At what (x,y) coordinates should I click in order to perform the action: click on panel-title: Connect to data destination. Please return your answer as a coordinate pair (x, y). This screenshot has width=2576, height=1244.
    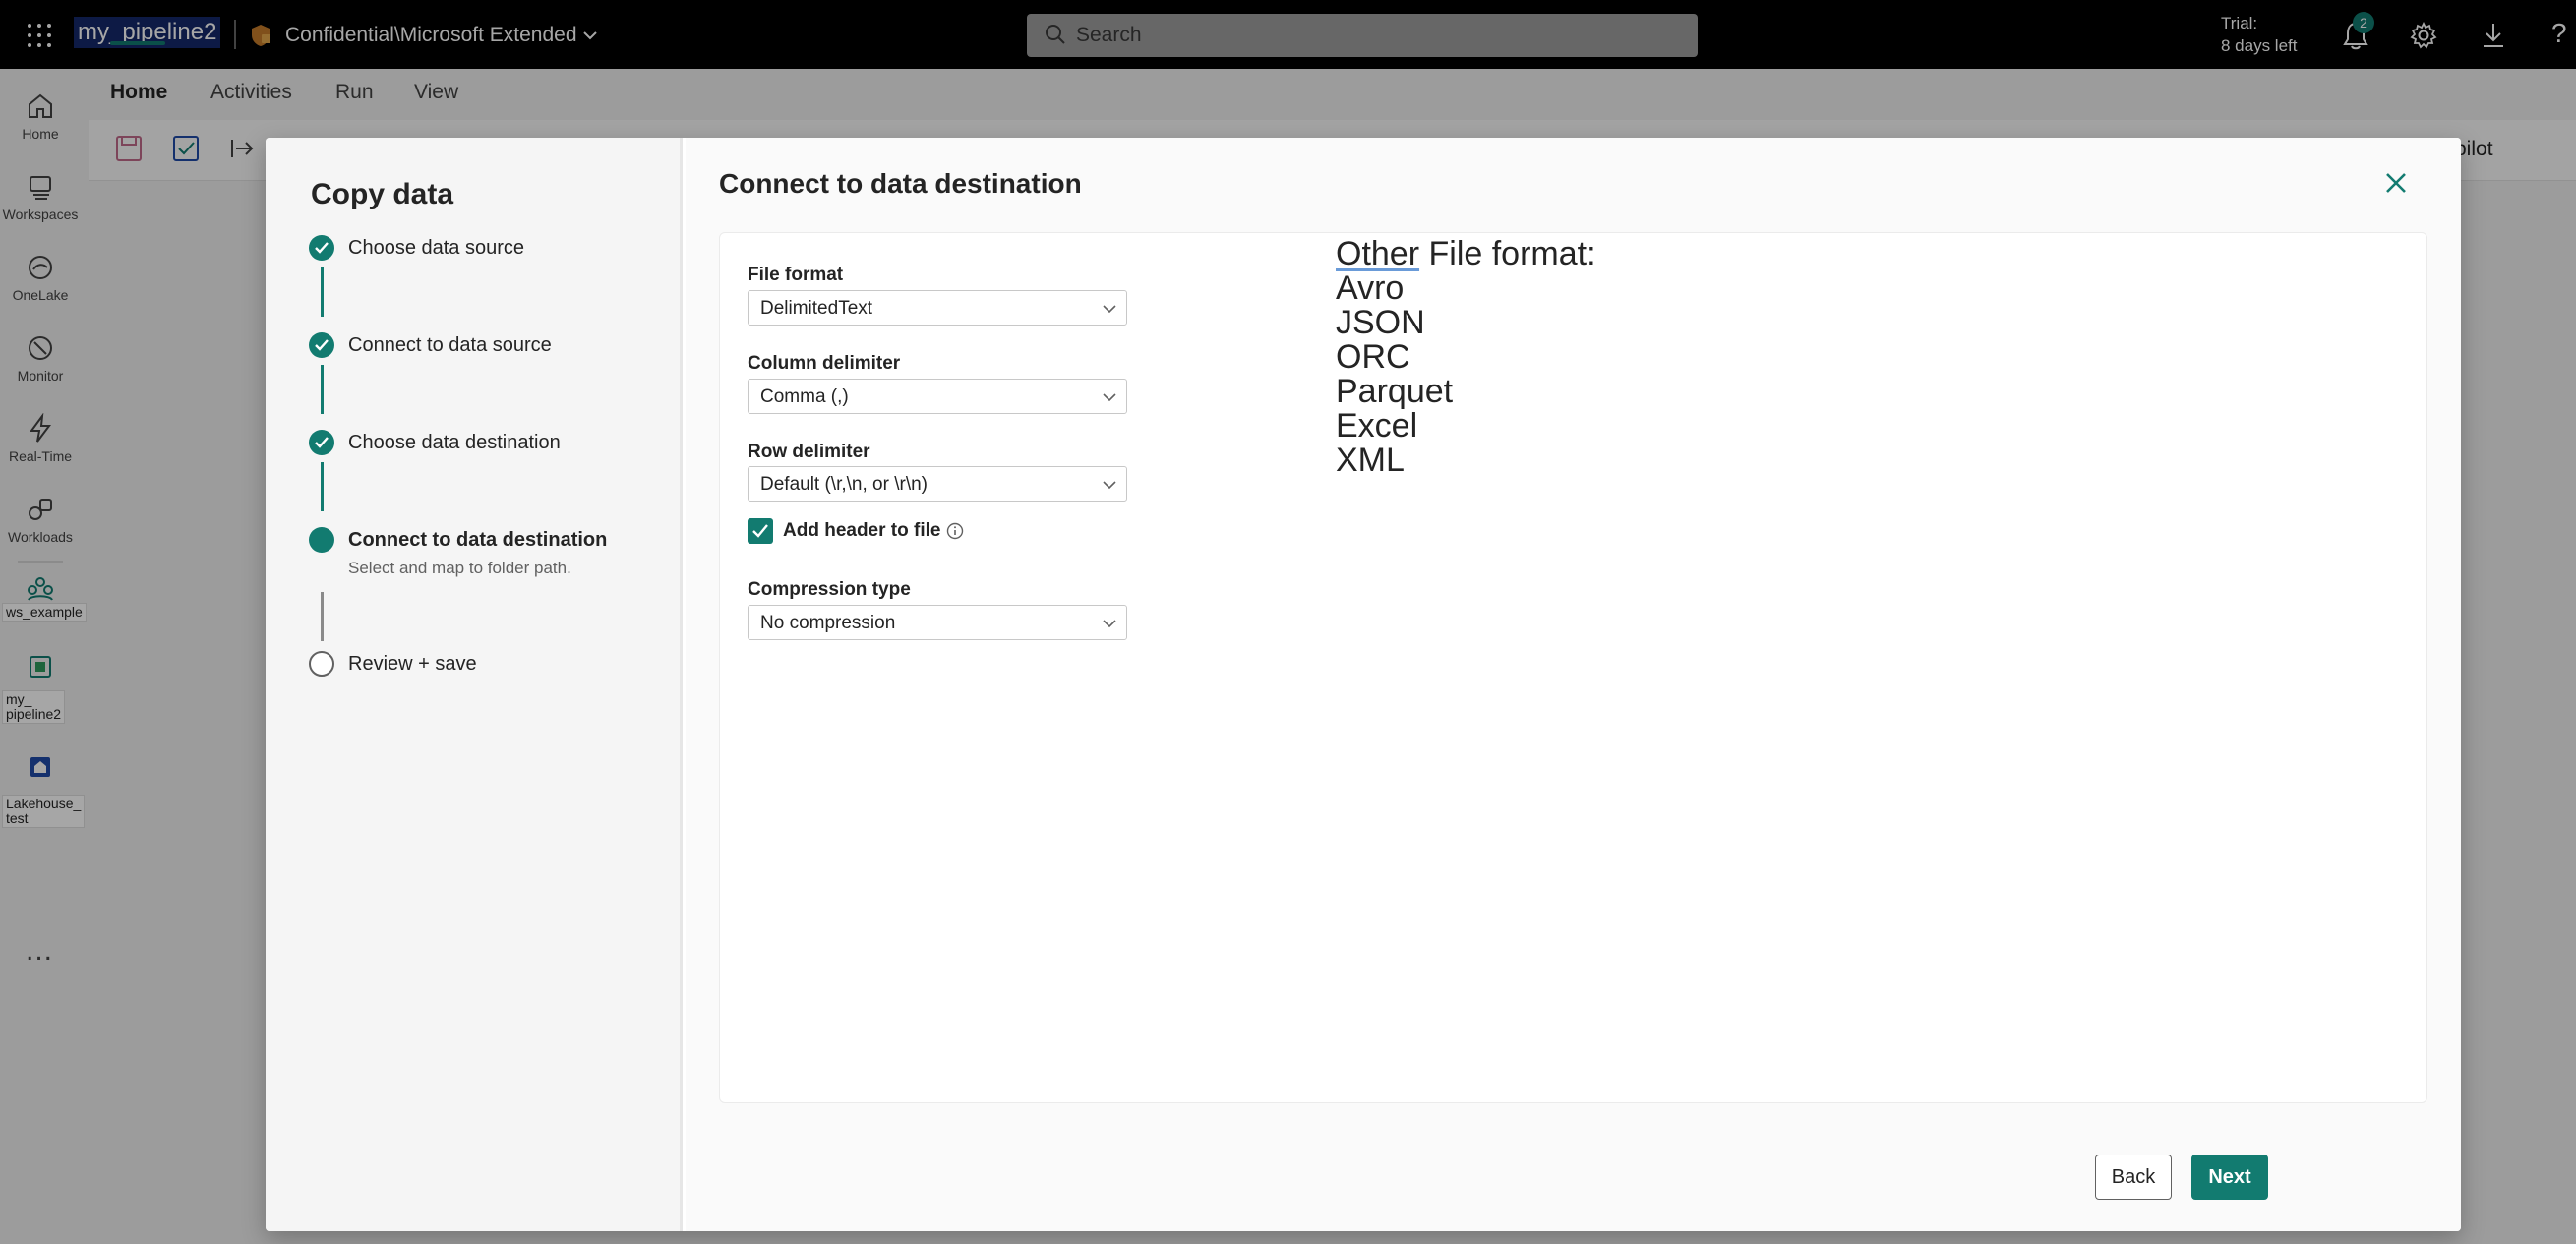
    Looking at the image, I should click on (900, 183).